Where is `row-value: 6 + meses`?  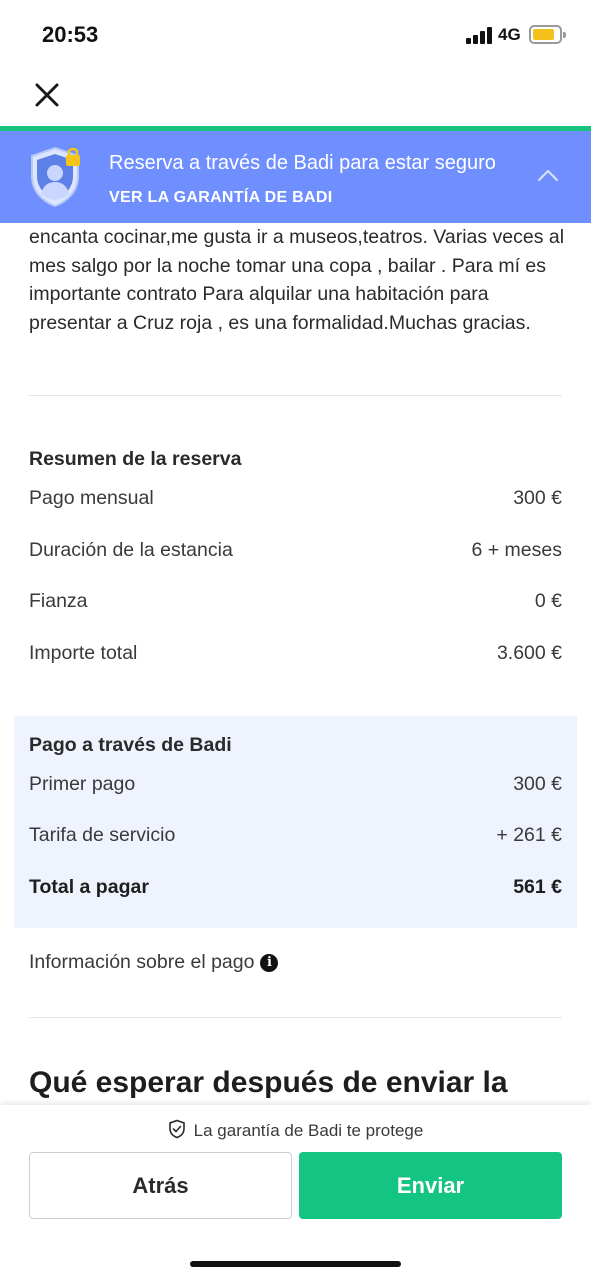
row-value: 6 + meses is located at coordinates (516, 550).